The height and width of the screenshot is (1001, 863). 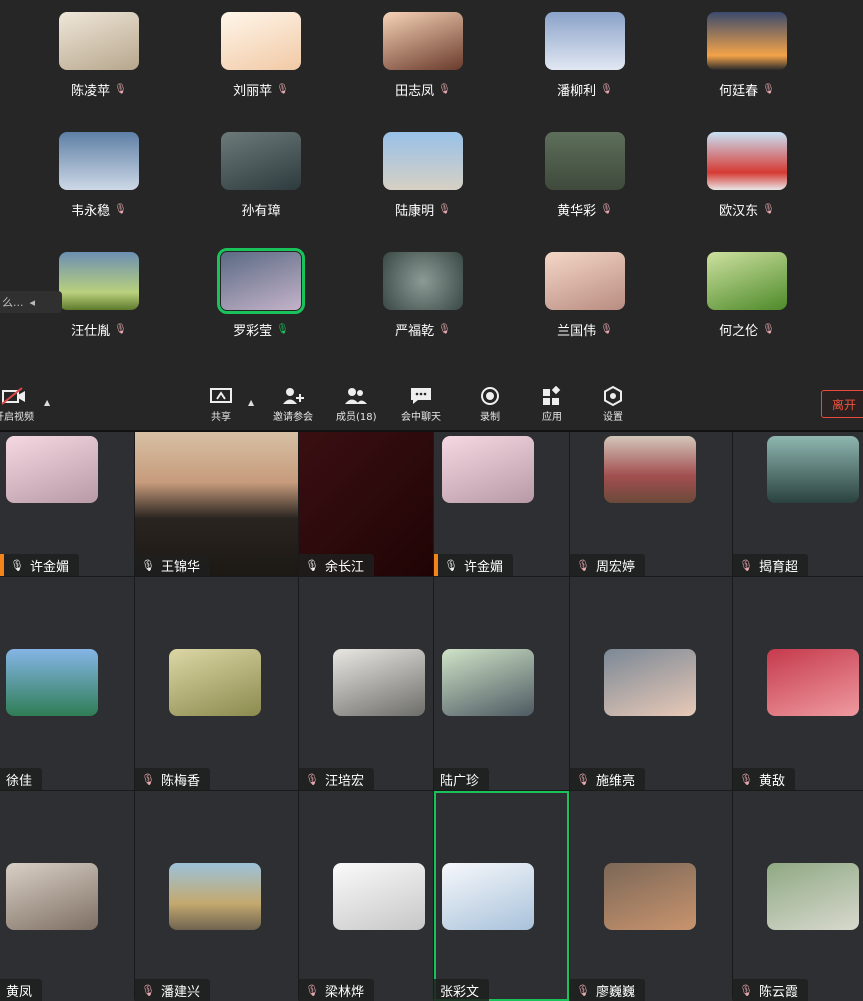 I want to click on invite-label: 邀请参会, so click(x=293, y=417).